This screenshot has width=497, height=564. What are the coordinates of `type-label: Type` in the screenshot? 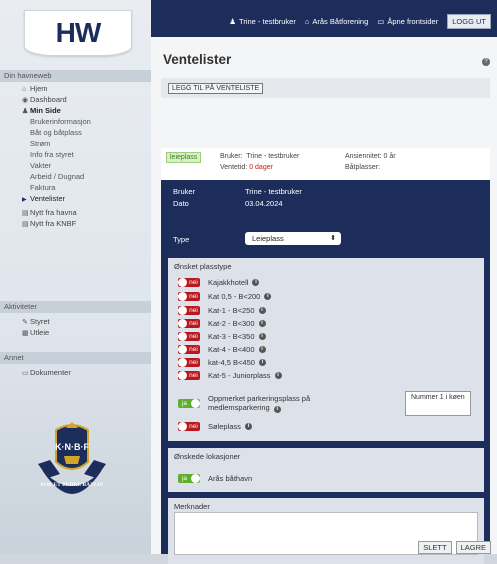 It's located at (181, 239).